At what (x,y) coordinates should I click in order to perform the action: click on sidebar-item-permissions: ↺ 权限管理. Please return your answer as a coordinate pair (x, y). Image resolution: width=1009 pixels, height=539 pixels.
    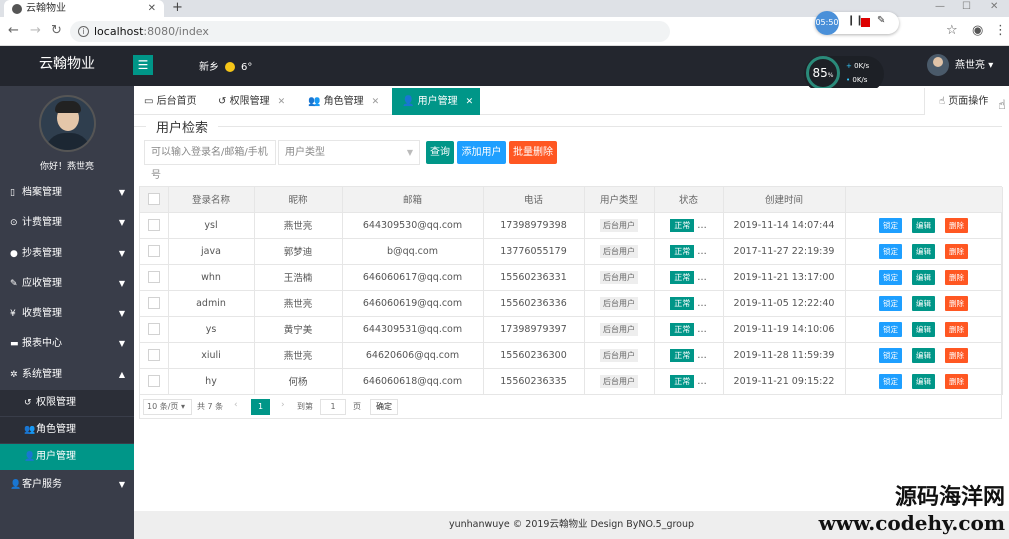
    Looking at the image, I should click on (67, 403).